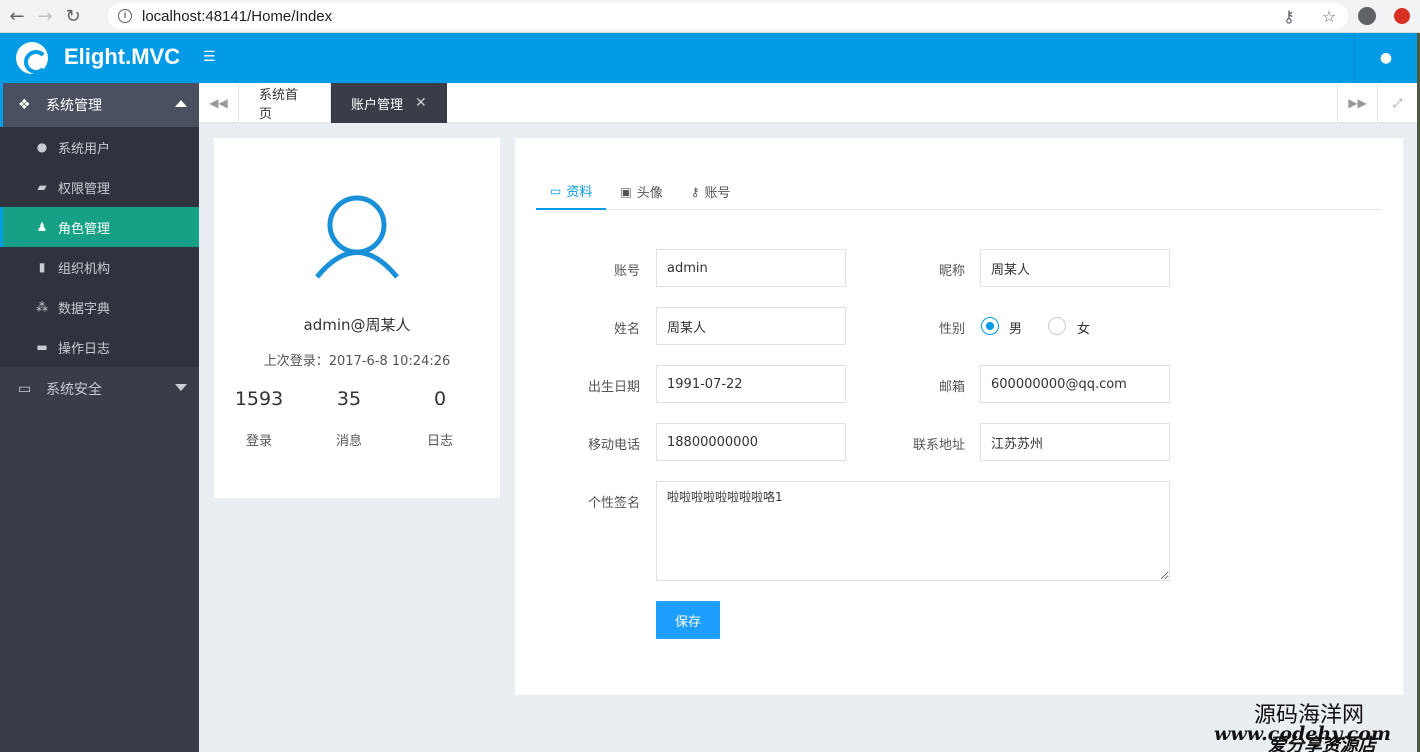 This screenshot has height=752, width=1420. What do you see at coordinates (237, 16) in the screenshot?
I see `url-text: localhost:48141/Home/Index` at bounding box center [237, 16].